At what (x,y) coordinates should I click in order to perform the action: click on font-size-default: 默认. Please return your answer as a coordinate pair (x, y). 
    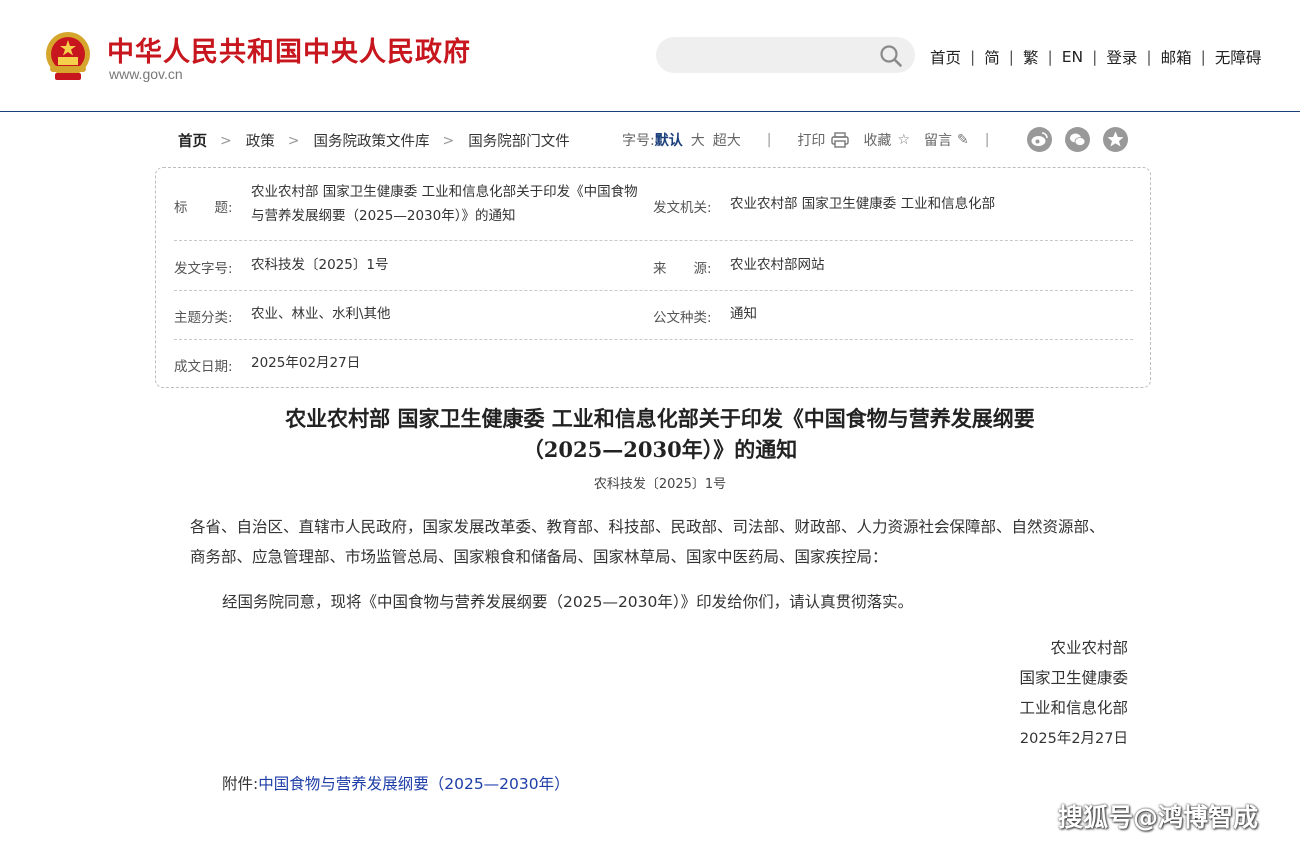
    Looking at the image, I should click on (669, 140).